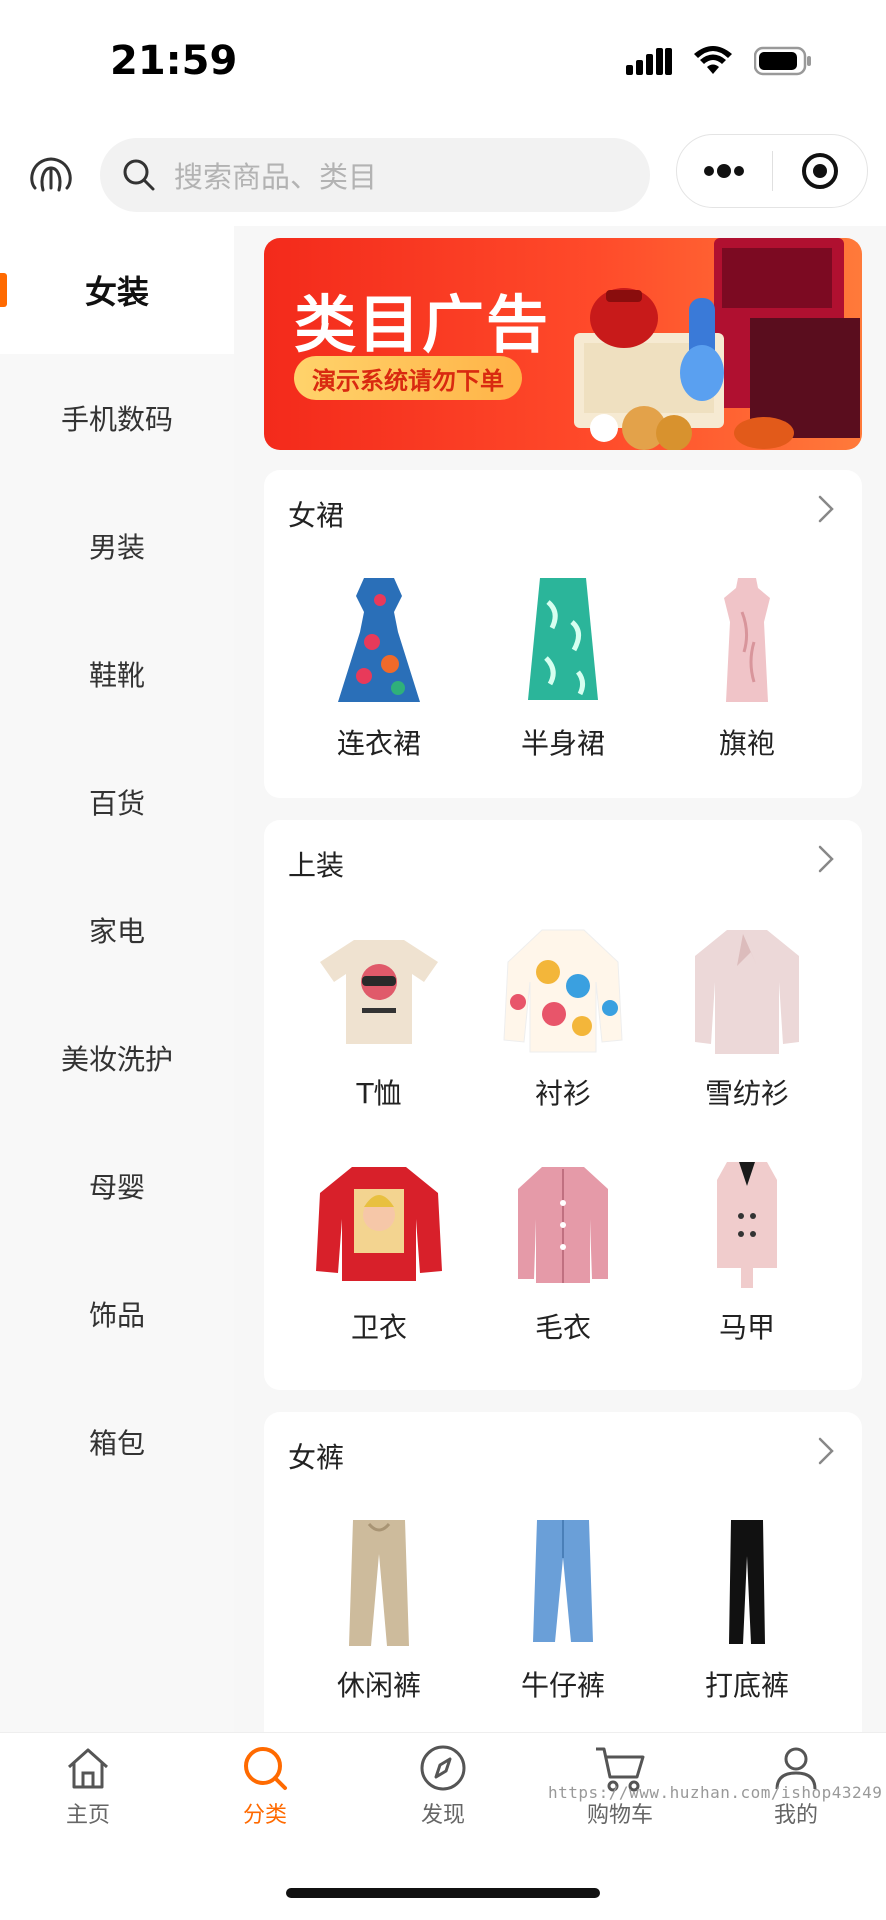 The image size is (886, 1920). Describe the element at coordinates (562, 1685) in the screenshot. I see `subcategory-label: 牛仔裤` at that location.